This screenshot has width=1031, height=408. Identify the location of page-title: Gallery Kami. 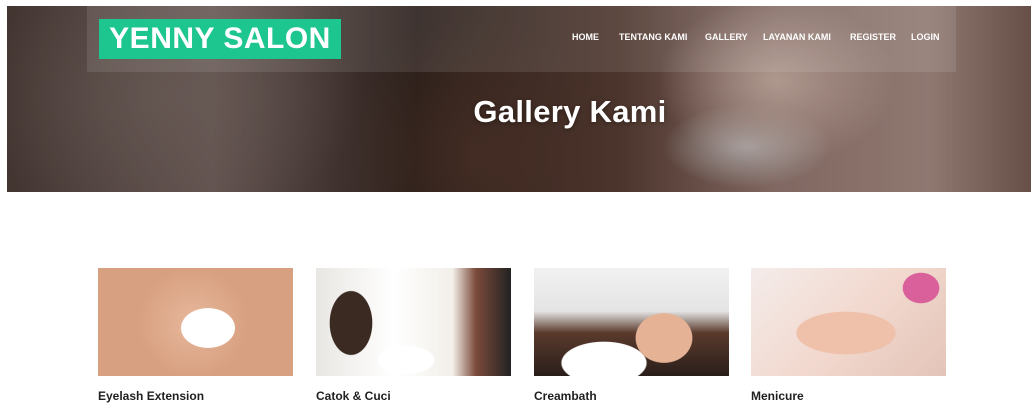
(570, 111).